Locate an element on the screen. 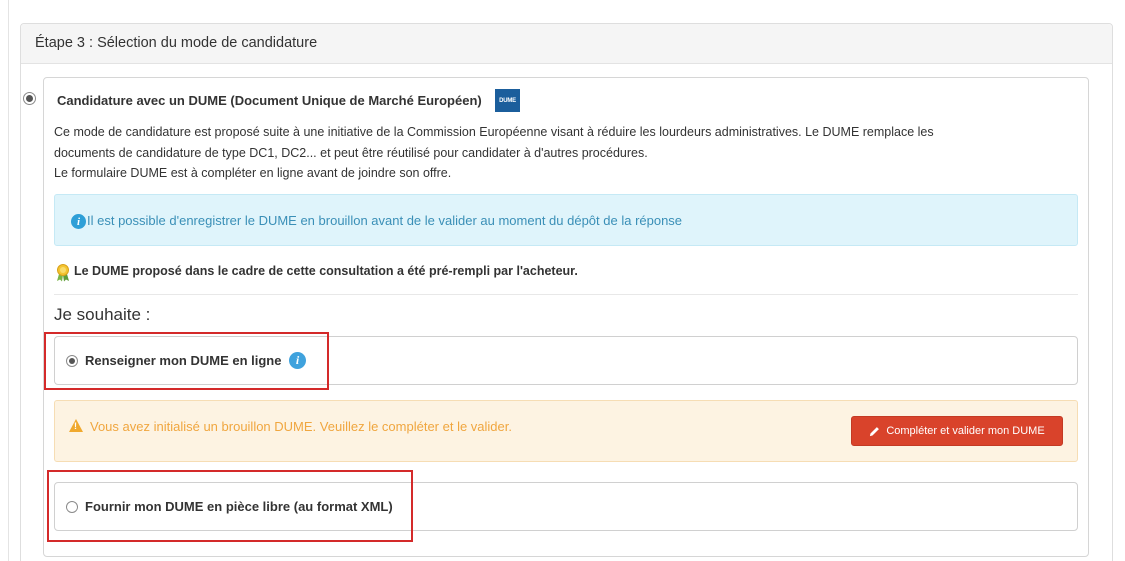  highlight-box-xml is located at coordinates (230, 506).